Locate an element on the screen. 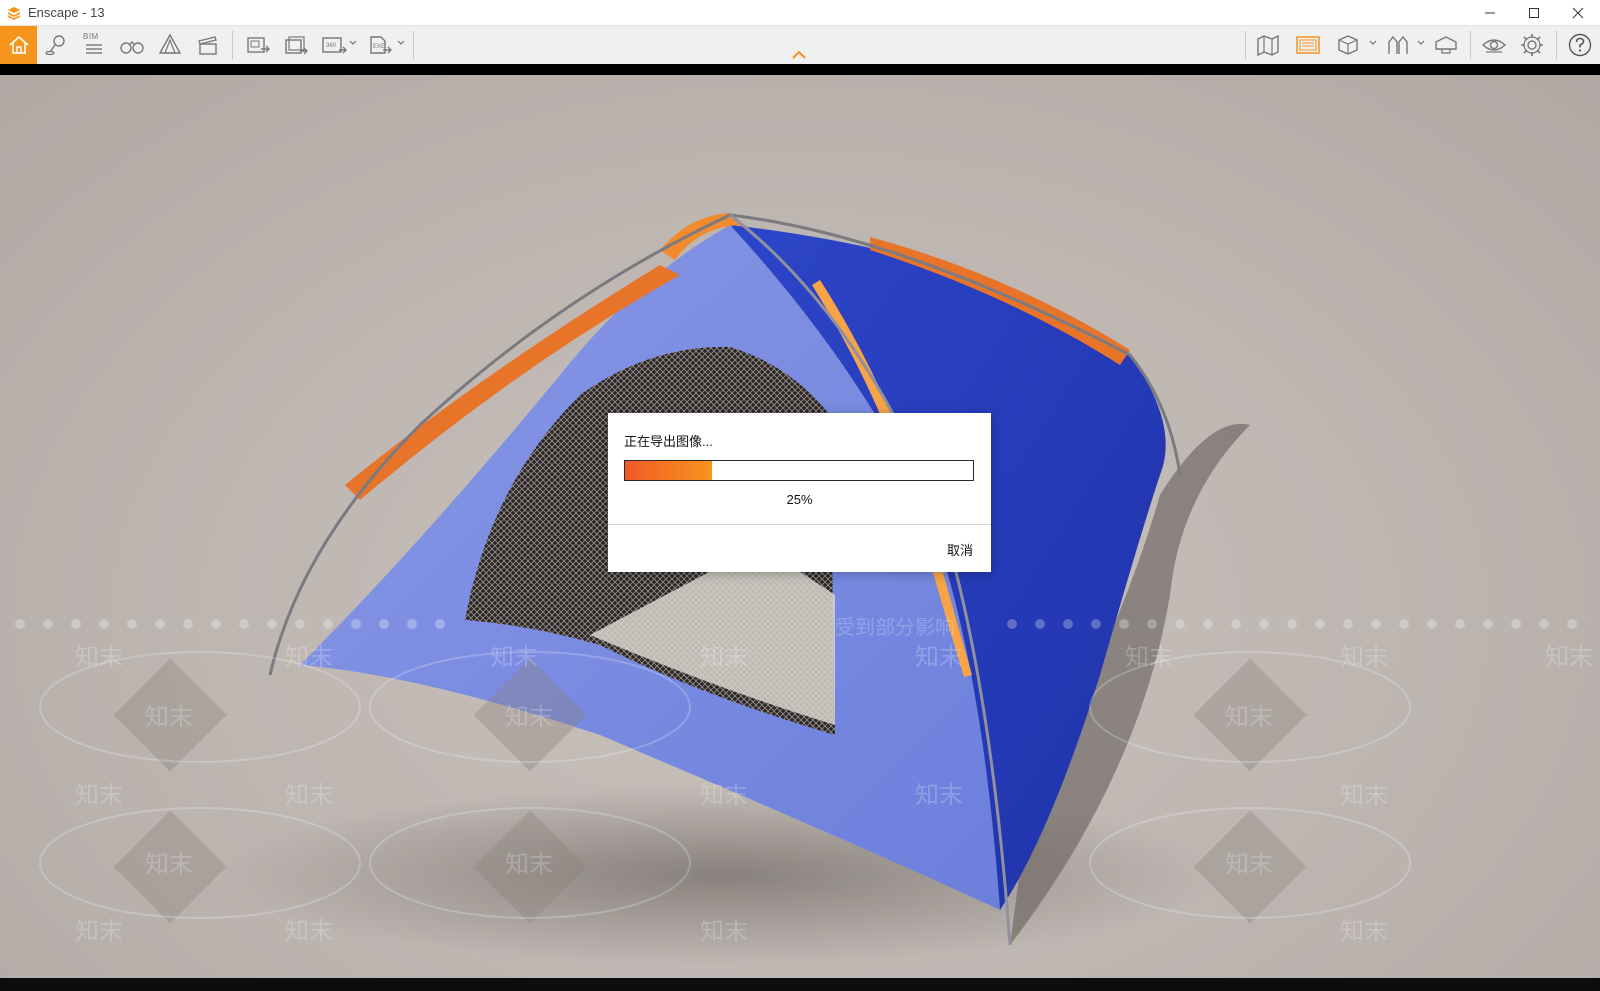 The image size is (1600, 991). vr-headset-icon is located at coordinates (1446, 45).